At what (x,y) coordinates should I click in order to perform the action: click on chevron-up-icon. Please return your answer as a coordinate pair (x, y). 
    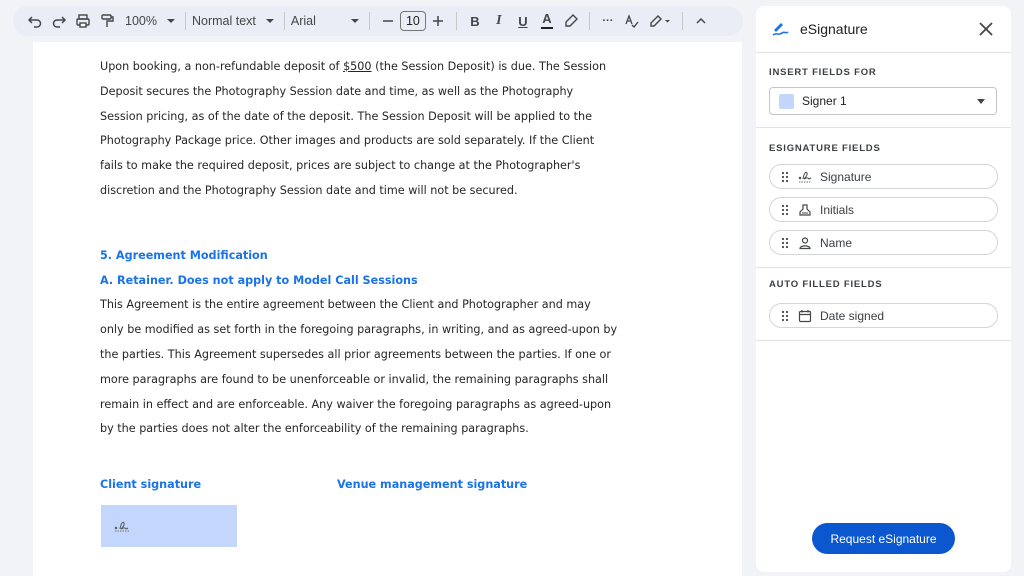
    Looking at the image, I should click on (701, 20).